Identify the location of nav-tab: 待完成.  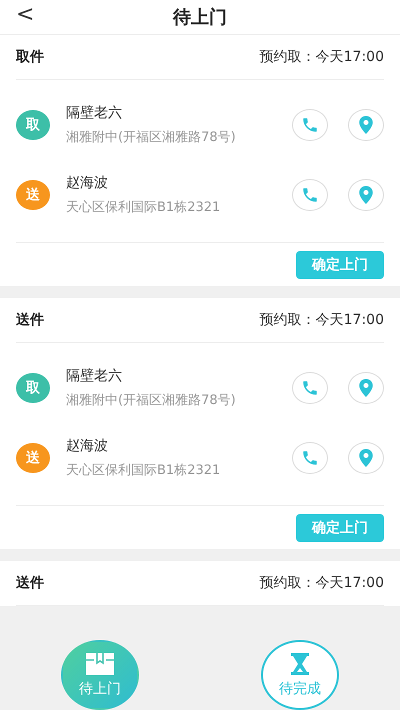
(300, 675).